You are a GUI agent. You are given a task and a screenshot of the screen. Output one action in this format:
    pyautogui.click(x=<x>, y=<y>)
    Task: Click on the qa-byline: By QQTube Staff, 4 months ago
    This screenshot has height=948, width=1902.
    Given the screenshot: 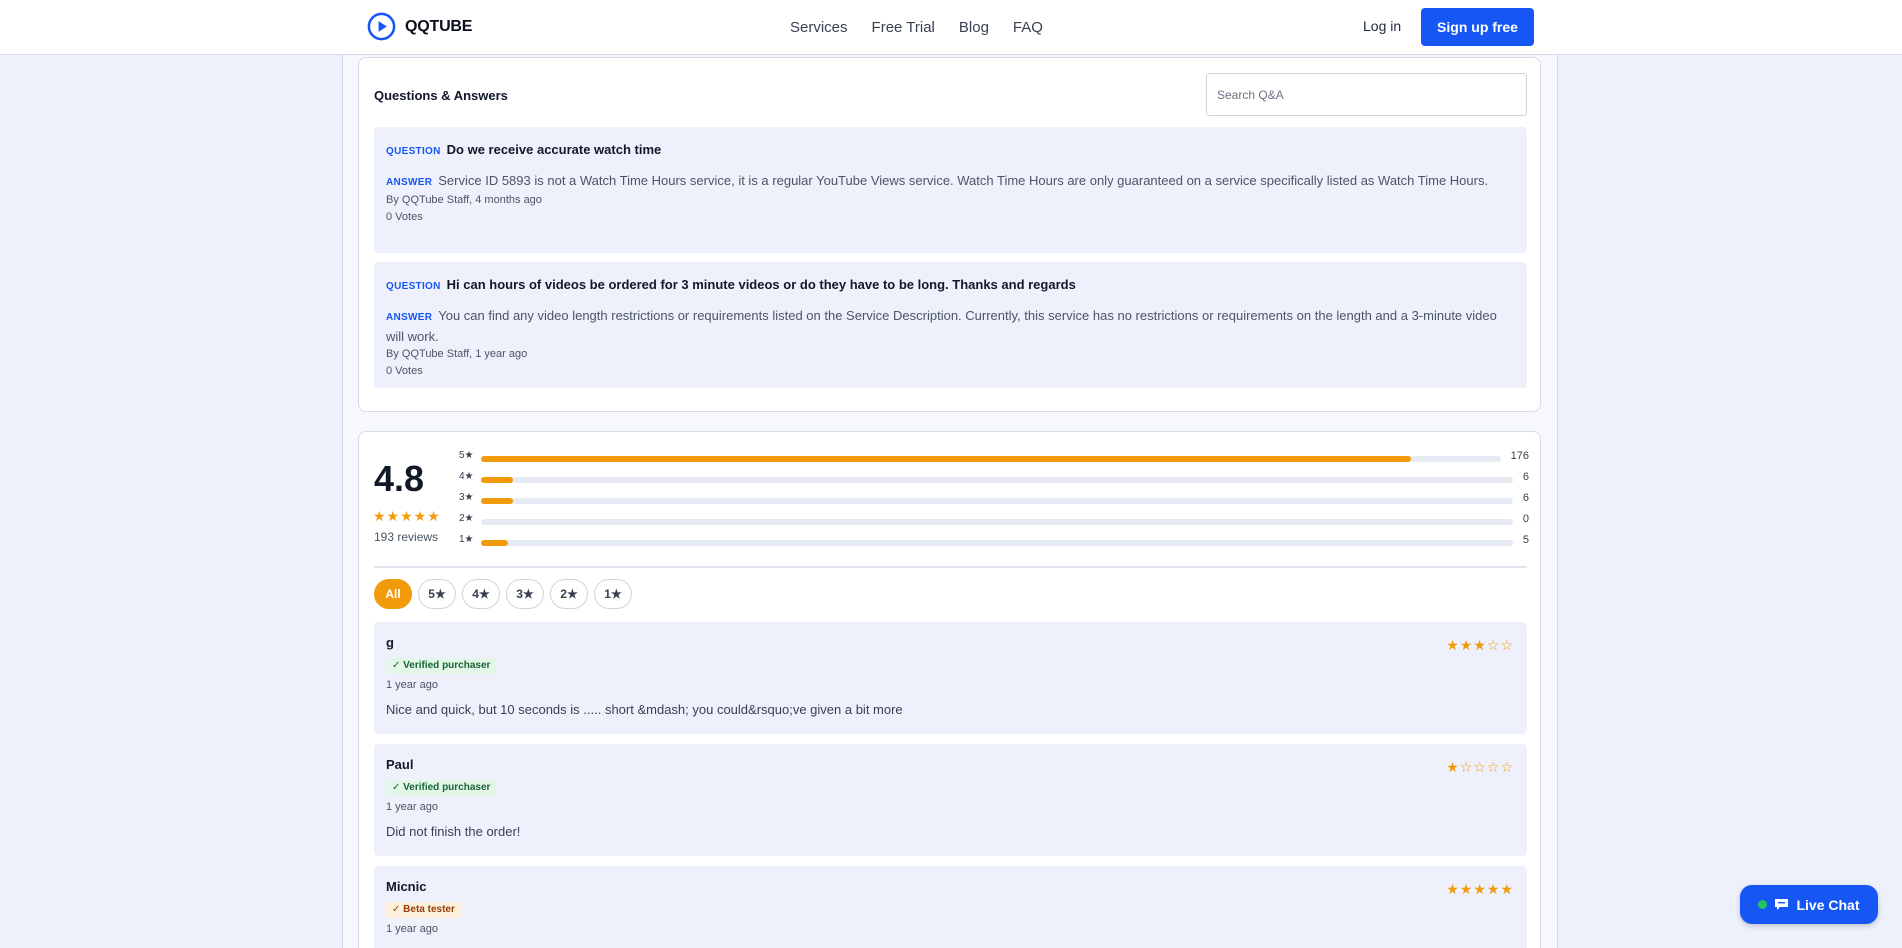 What is the action you would take?
    pyautogui.click(x=464, y=200)
    